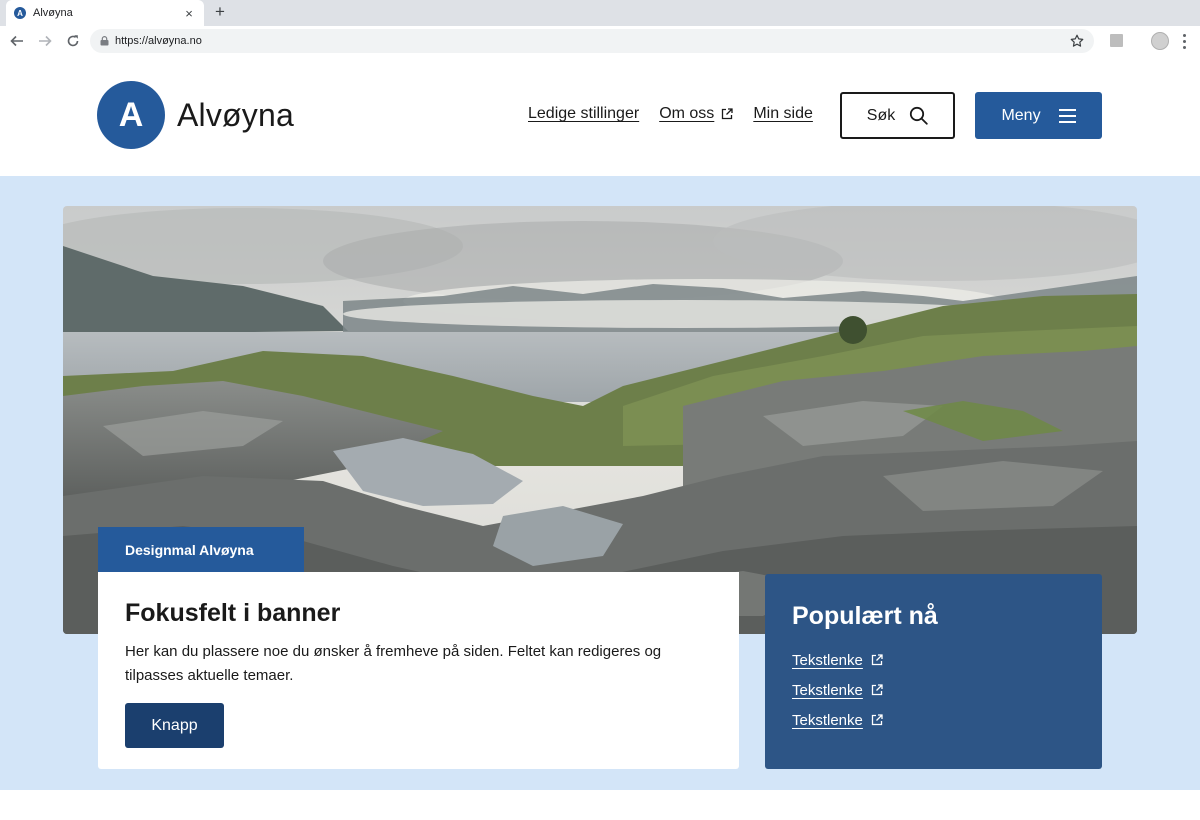 Image resolution: width=1200 pixels, height=820 pixels. I want to click on logo-text: Alvøyna, so click(235, 114).